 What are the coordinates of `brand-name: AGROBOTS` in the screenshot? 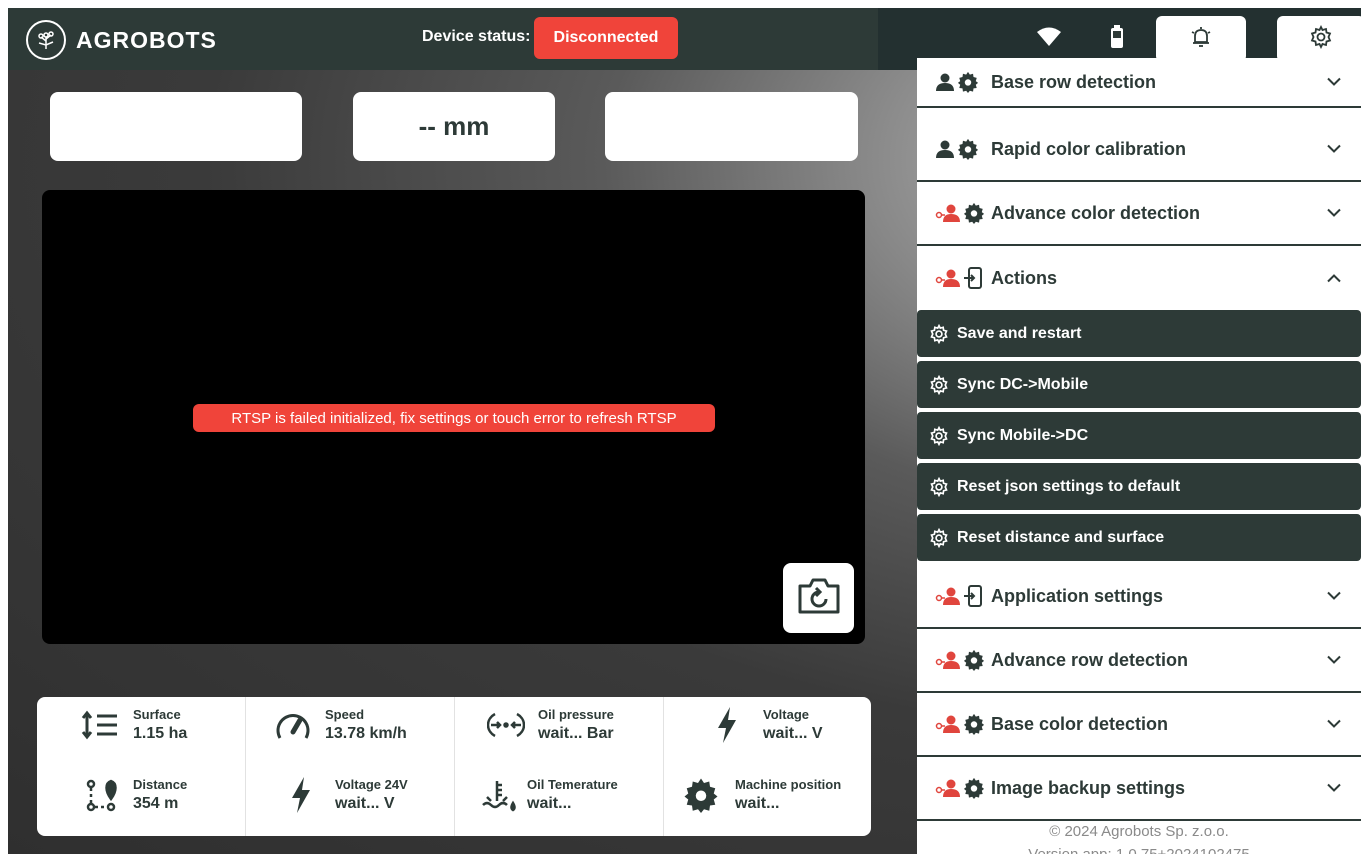 It's located at (146, 39).